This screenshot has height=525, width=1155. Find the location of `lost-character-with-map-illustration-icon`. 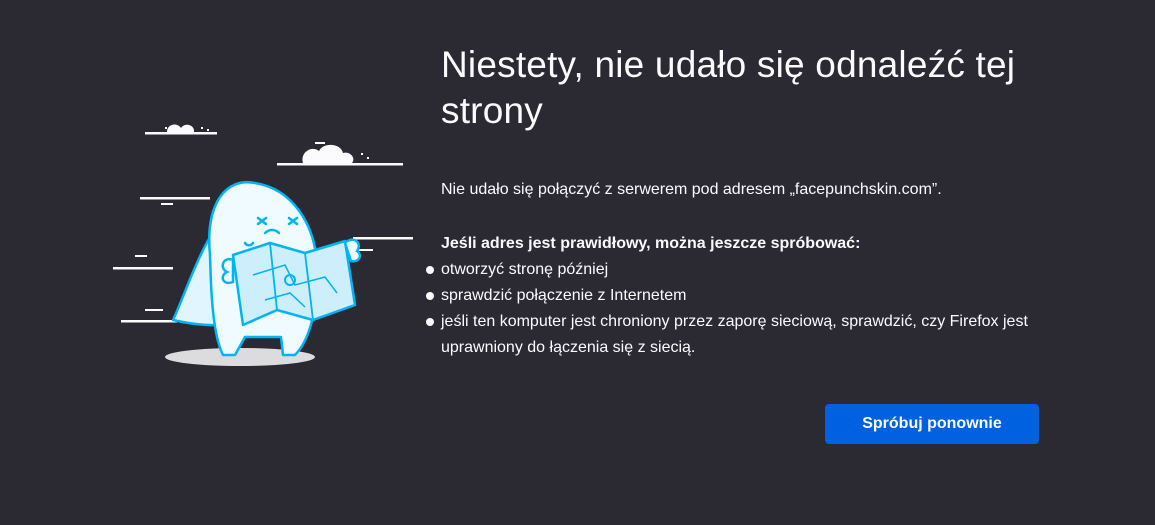

lost-character-with-map-illustration-icon is located at coordinates (263, 245).